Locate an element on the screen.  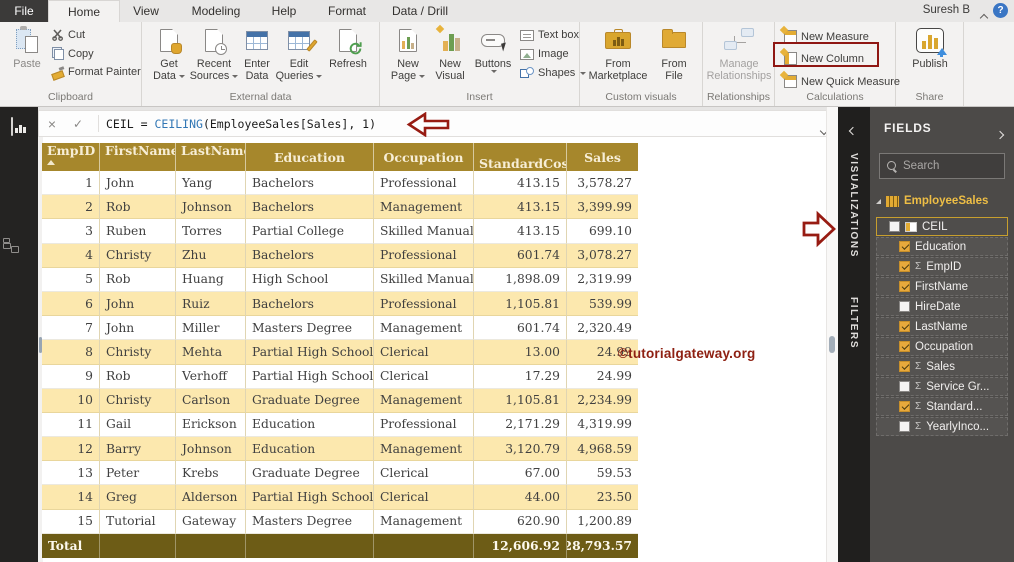
help-icon: ? is located at coordinates (1000, 10).